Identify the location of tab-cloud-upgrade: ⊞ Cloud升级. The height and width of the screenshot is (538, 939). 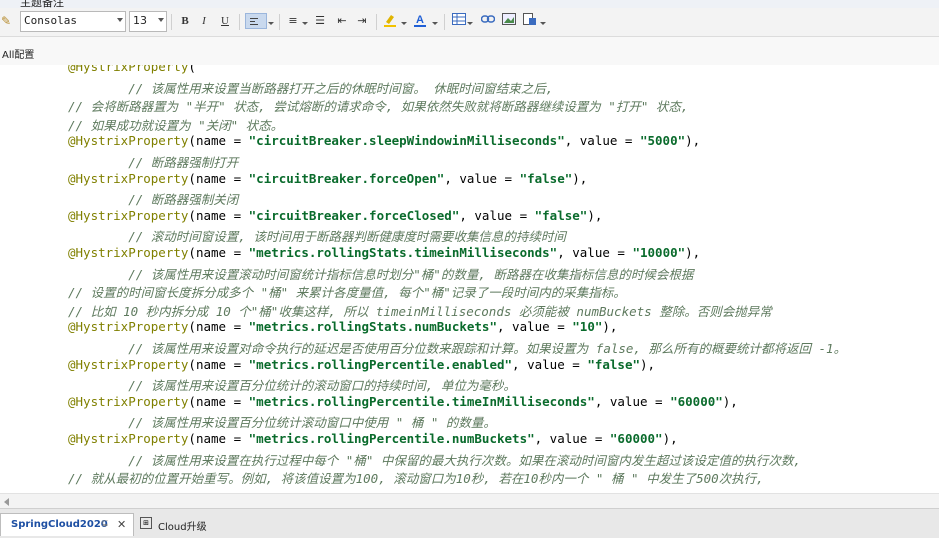
(181, 524).